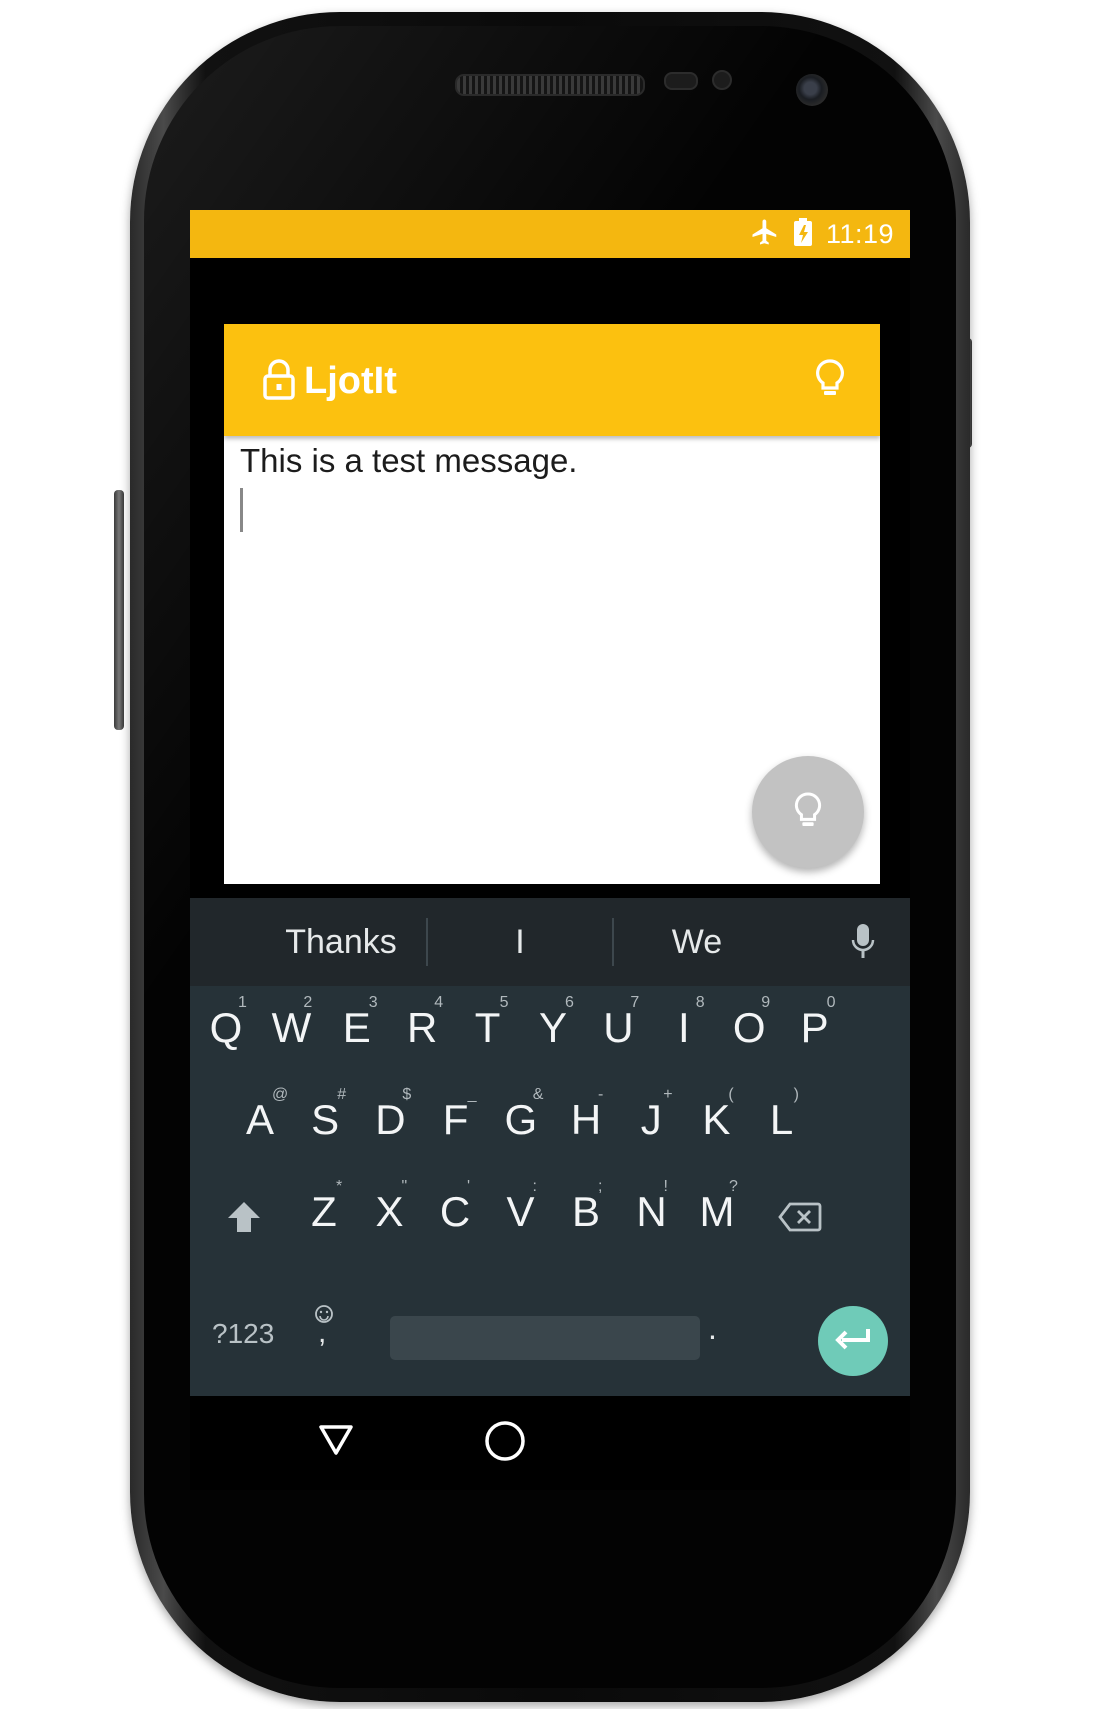 The image size is (1101, 1709). I want to click on app-toolbar: LjotIt, so click(552, 380).